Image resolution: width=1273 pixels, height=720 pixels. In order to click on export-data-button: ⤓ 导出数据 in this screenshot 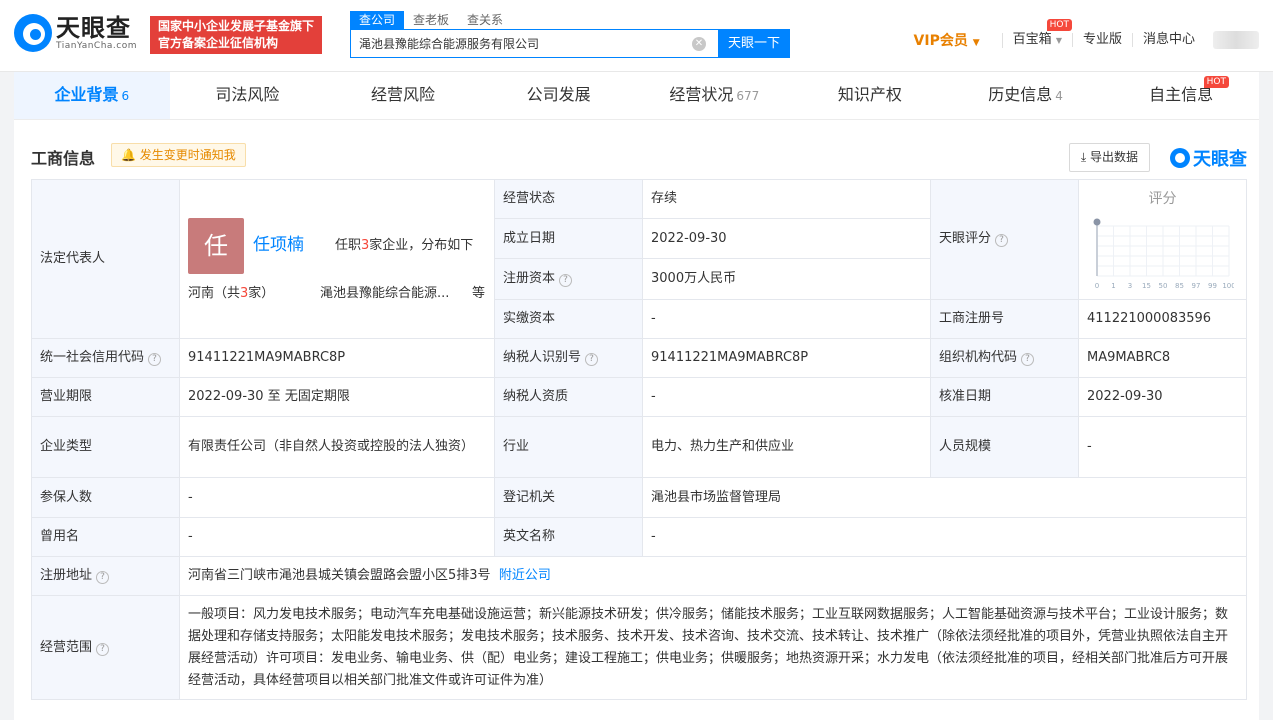, I will do `click(1109, 157)`.